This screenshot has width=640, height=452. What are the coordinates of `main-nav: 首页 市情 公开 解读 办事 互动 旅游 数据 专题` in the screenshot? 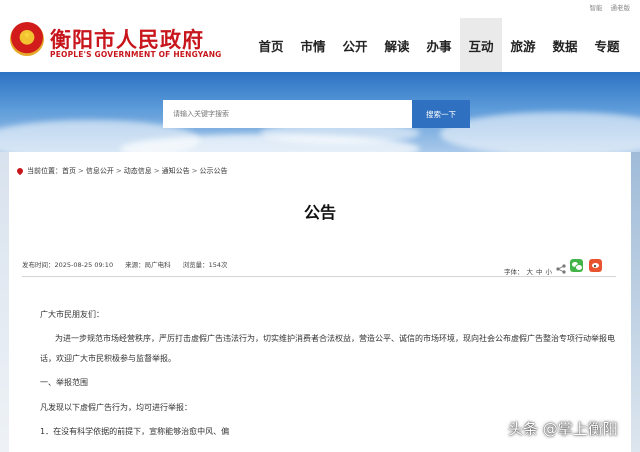 It's located at (439, 45).